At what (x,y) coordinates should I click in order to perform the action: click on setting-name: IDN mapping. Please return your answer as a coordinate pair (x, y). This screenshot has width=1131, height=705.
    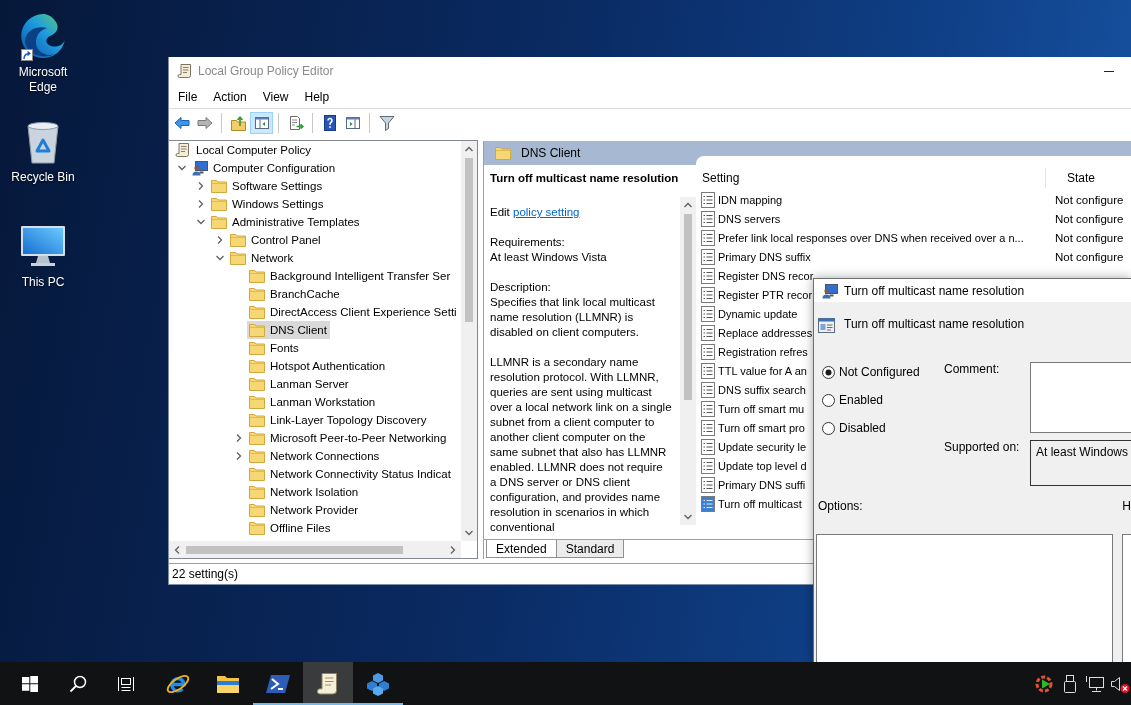
    Looking at the image, I should click on (750, 199).